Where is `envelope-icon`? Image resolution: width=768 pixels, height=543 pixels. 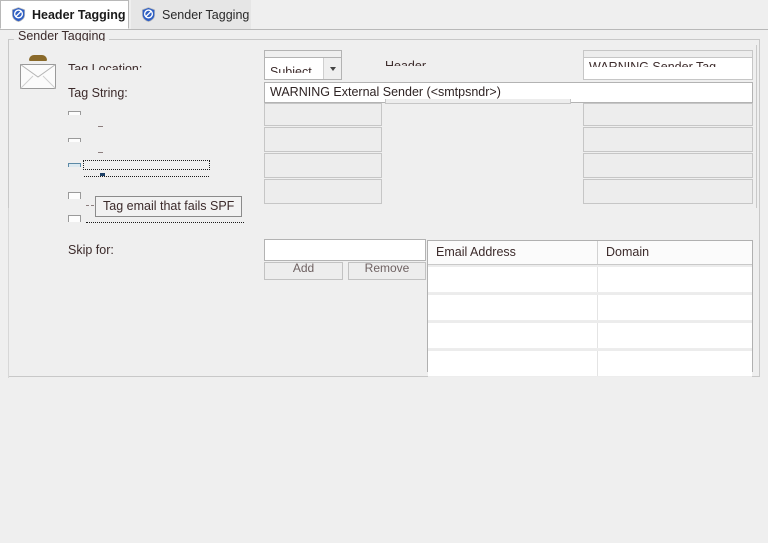 envelope-icon is located at coordinates (38, 73).